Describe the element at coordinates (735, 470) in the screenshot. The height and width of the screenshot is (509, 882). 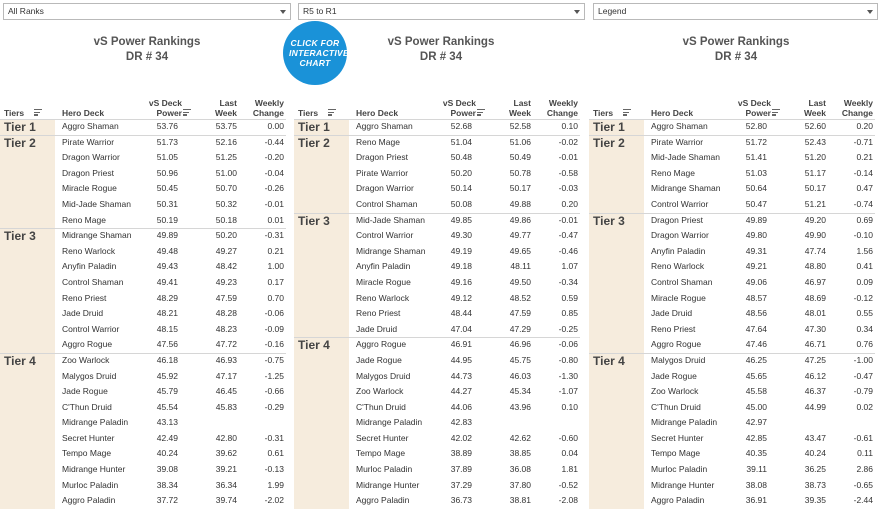
I see `table-row: Murloc Paladin 39.11 36.25 2.86` at that location.